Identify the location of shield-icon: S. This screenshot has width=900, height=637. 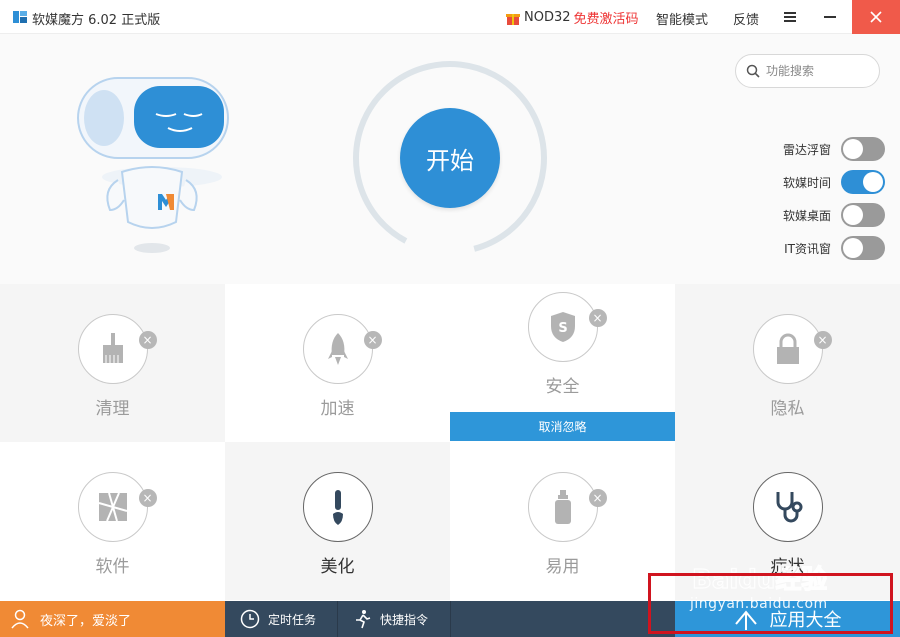
(562, 327).